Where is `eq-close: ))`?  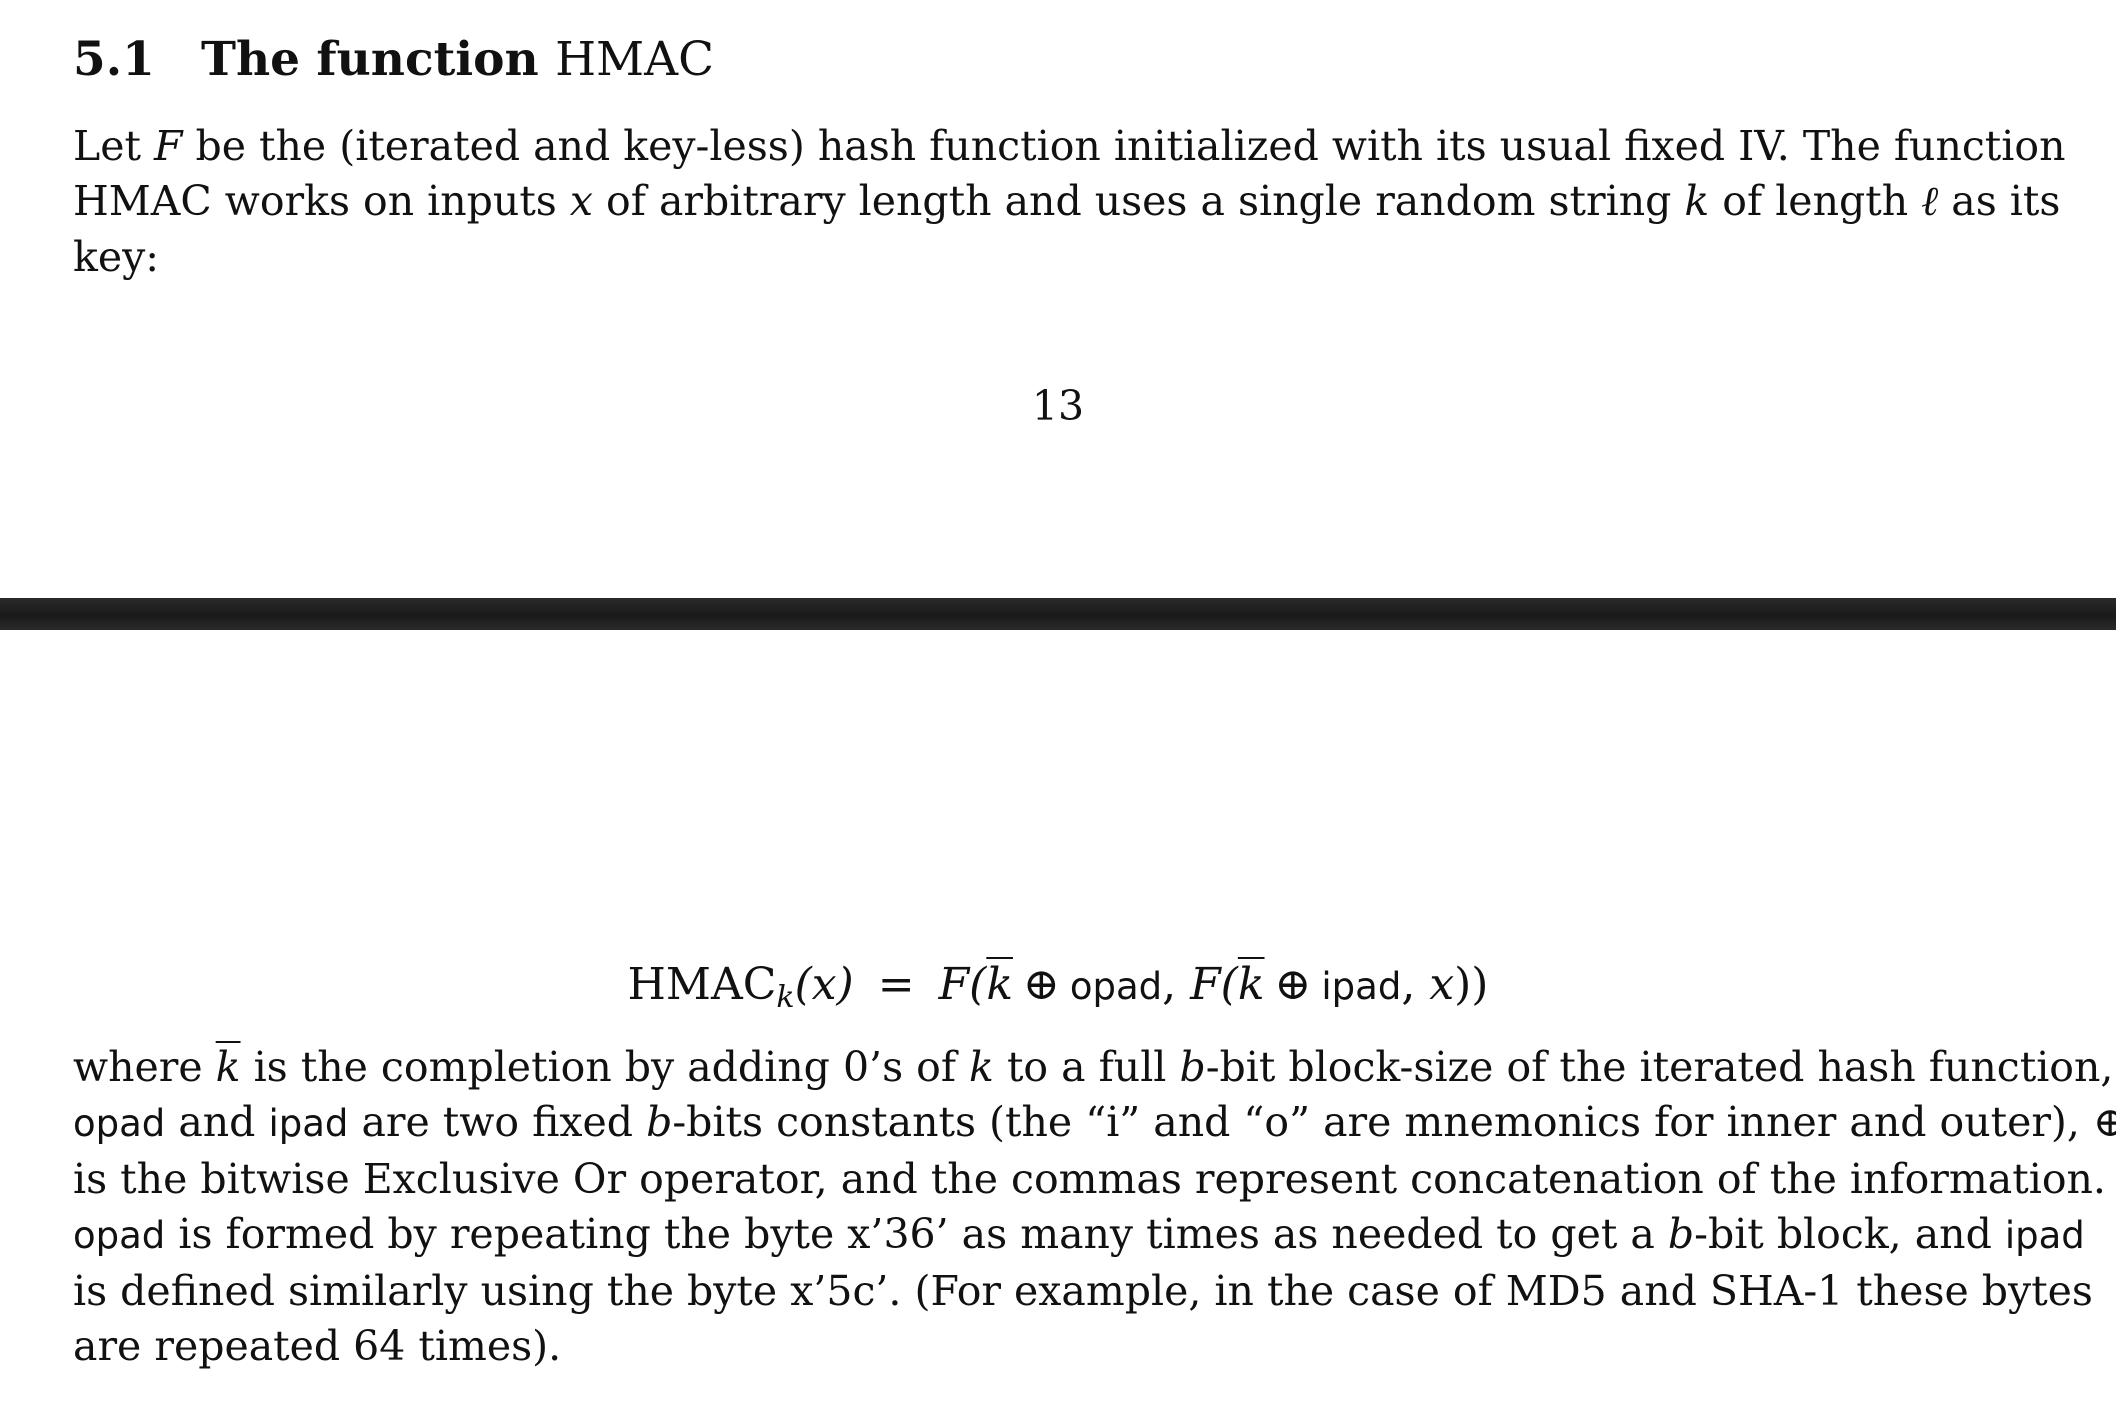
eq-close: )) is located at coordinates (1471, 984).